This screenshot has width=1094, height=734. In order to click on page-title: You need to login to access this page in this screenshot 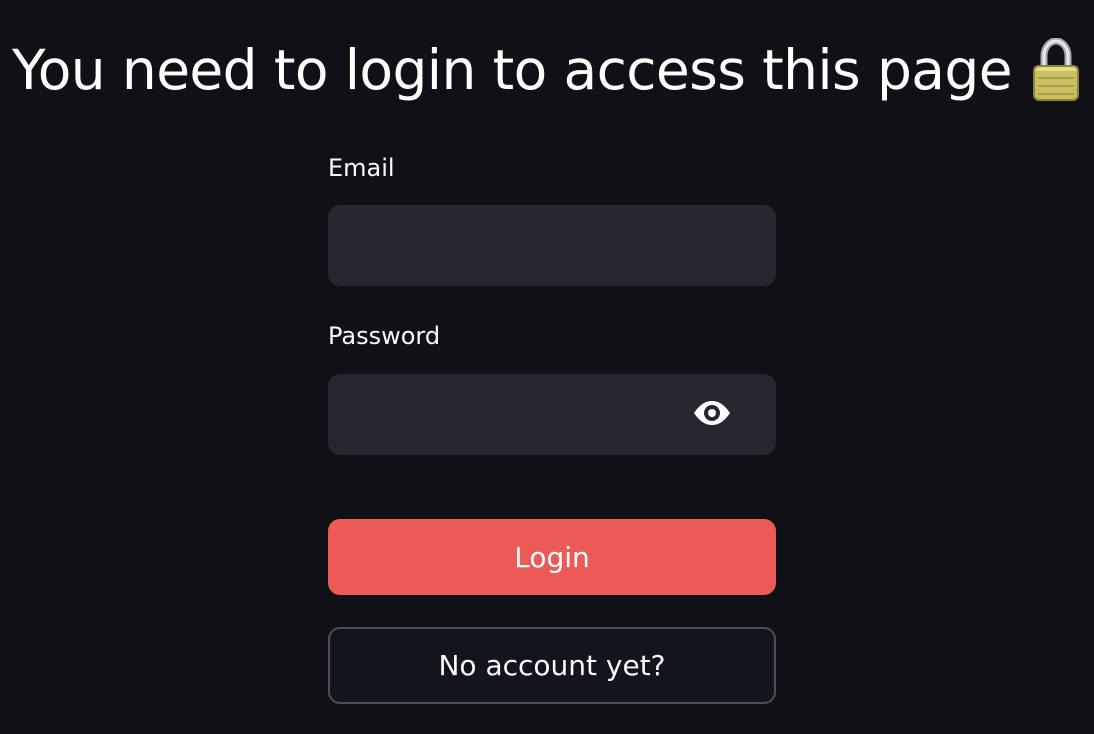, I will do `click(512, 70)`.